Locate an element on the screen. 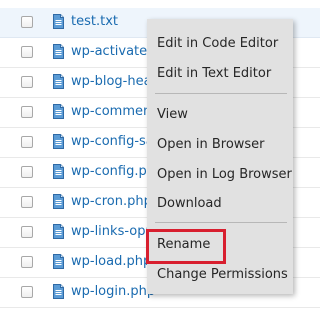 Image resolution: width=320 pixels, height=314 pixels. file-name-link: wp-login.php is located at coordinates (113, 291).